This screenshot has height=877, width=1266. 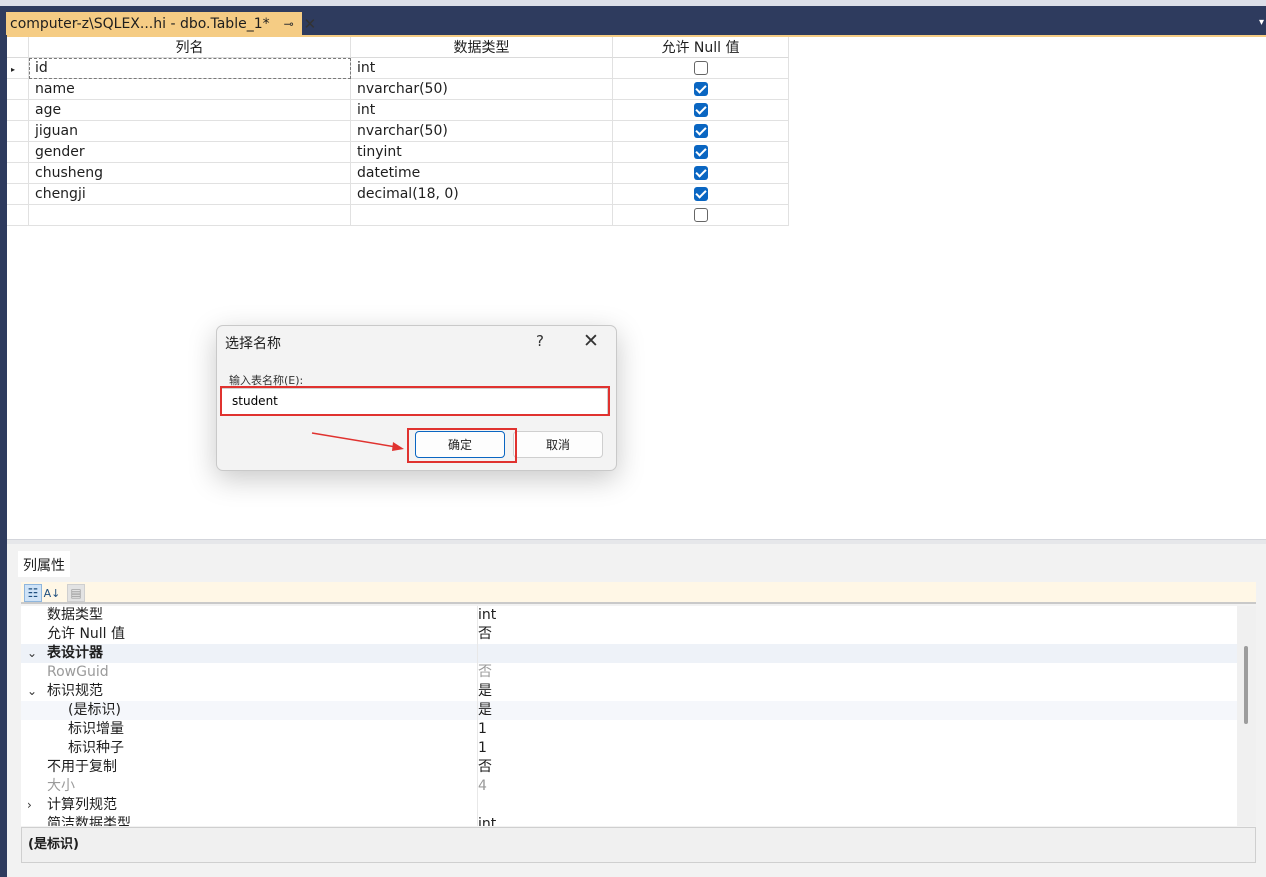 I want to click on tab-column-properties: 列属性, so click(x=44, y=564).